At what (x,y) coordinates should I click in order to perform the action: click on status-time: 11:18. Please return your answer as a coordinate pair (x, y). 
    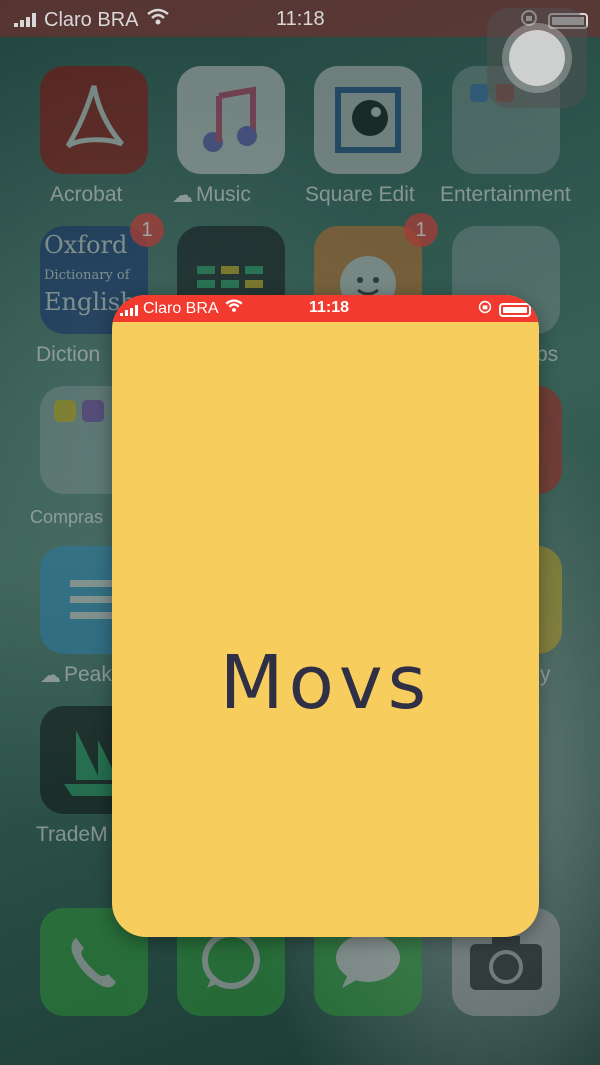
    Looking at the image, I should click on (300, 19).